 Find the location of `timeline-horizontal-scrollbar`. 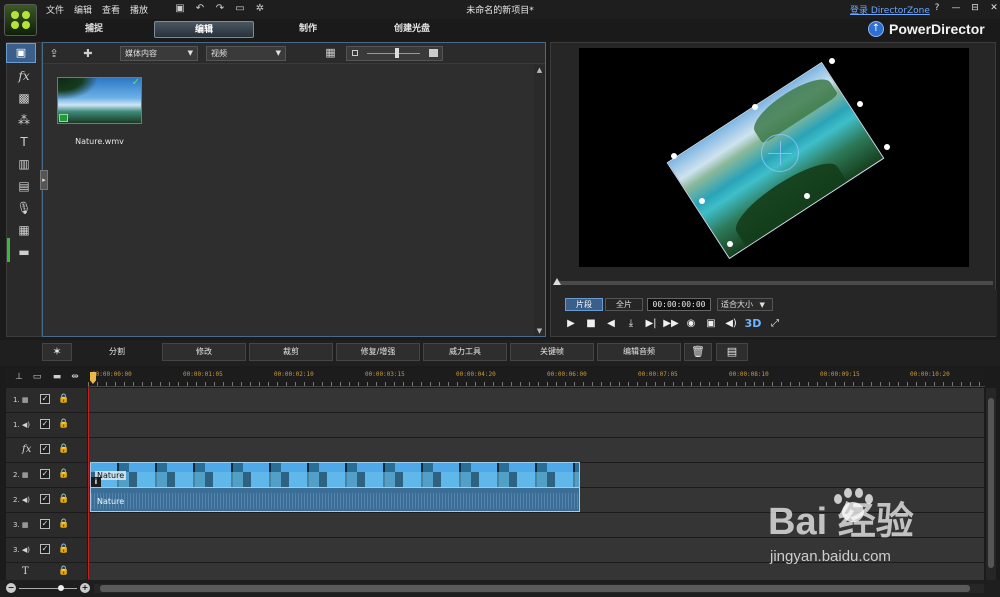

timeline-horizontal-scrollbar is located at coordinates (539, 588).